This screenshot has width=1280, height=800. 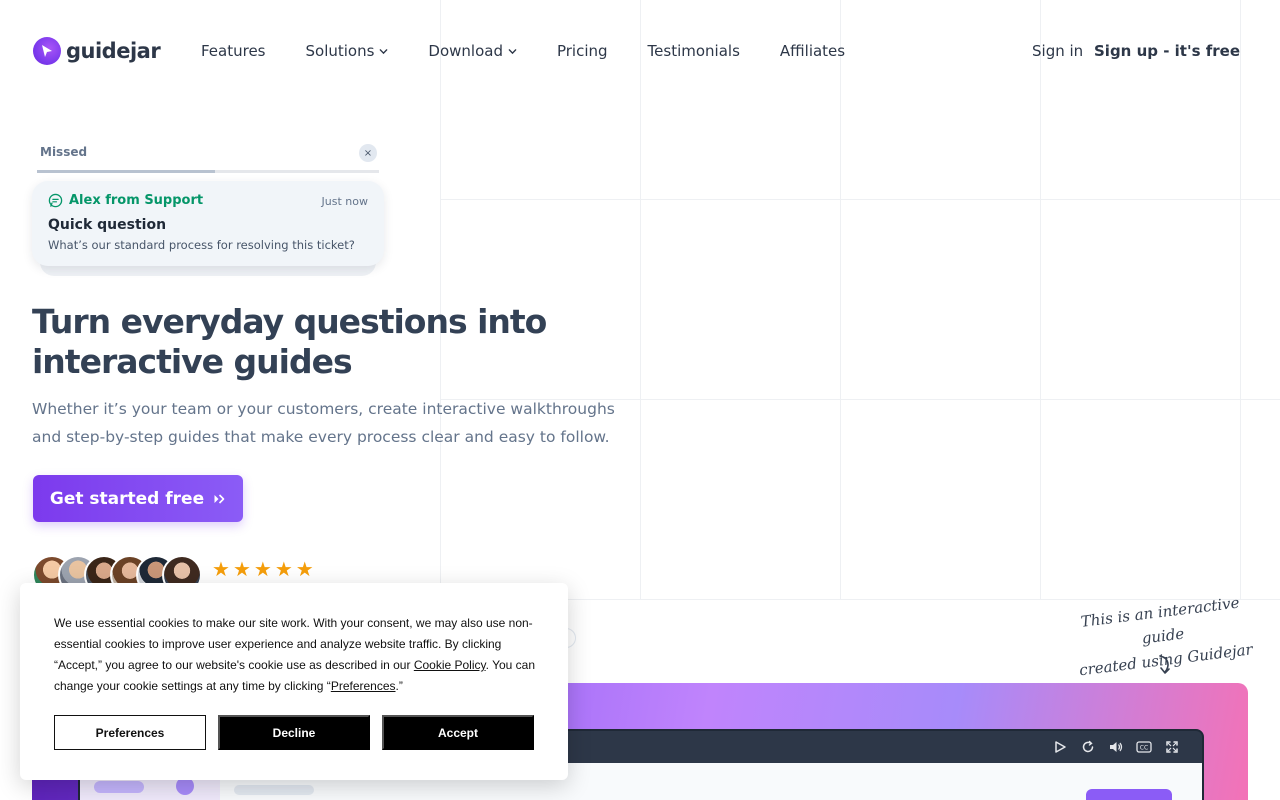 What do you see at coordinates (368, 153) in the screenshot?
I see `close-icon: ×` at bounding box center [368, 153].